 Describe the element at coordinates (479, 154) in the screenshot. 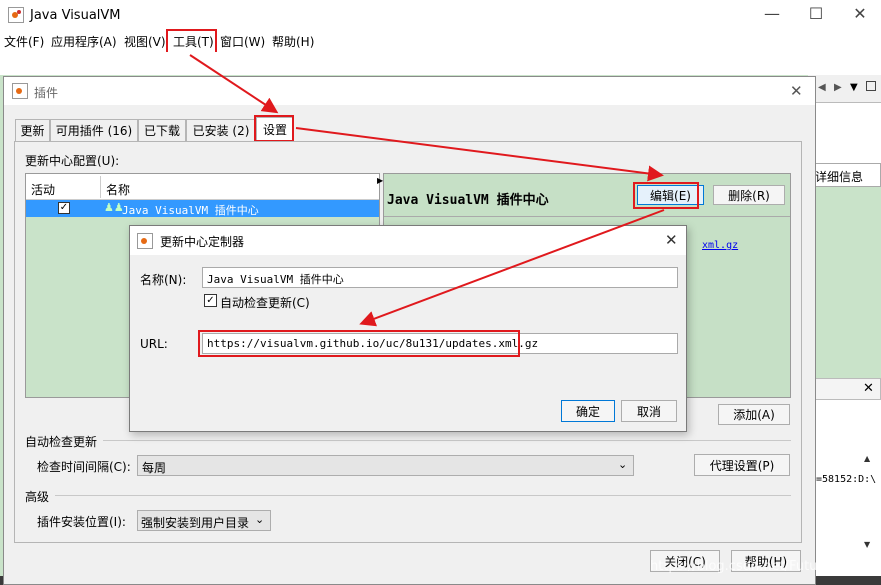

I see `arrow-settings-to-edit` at that location.